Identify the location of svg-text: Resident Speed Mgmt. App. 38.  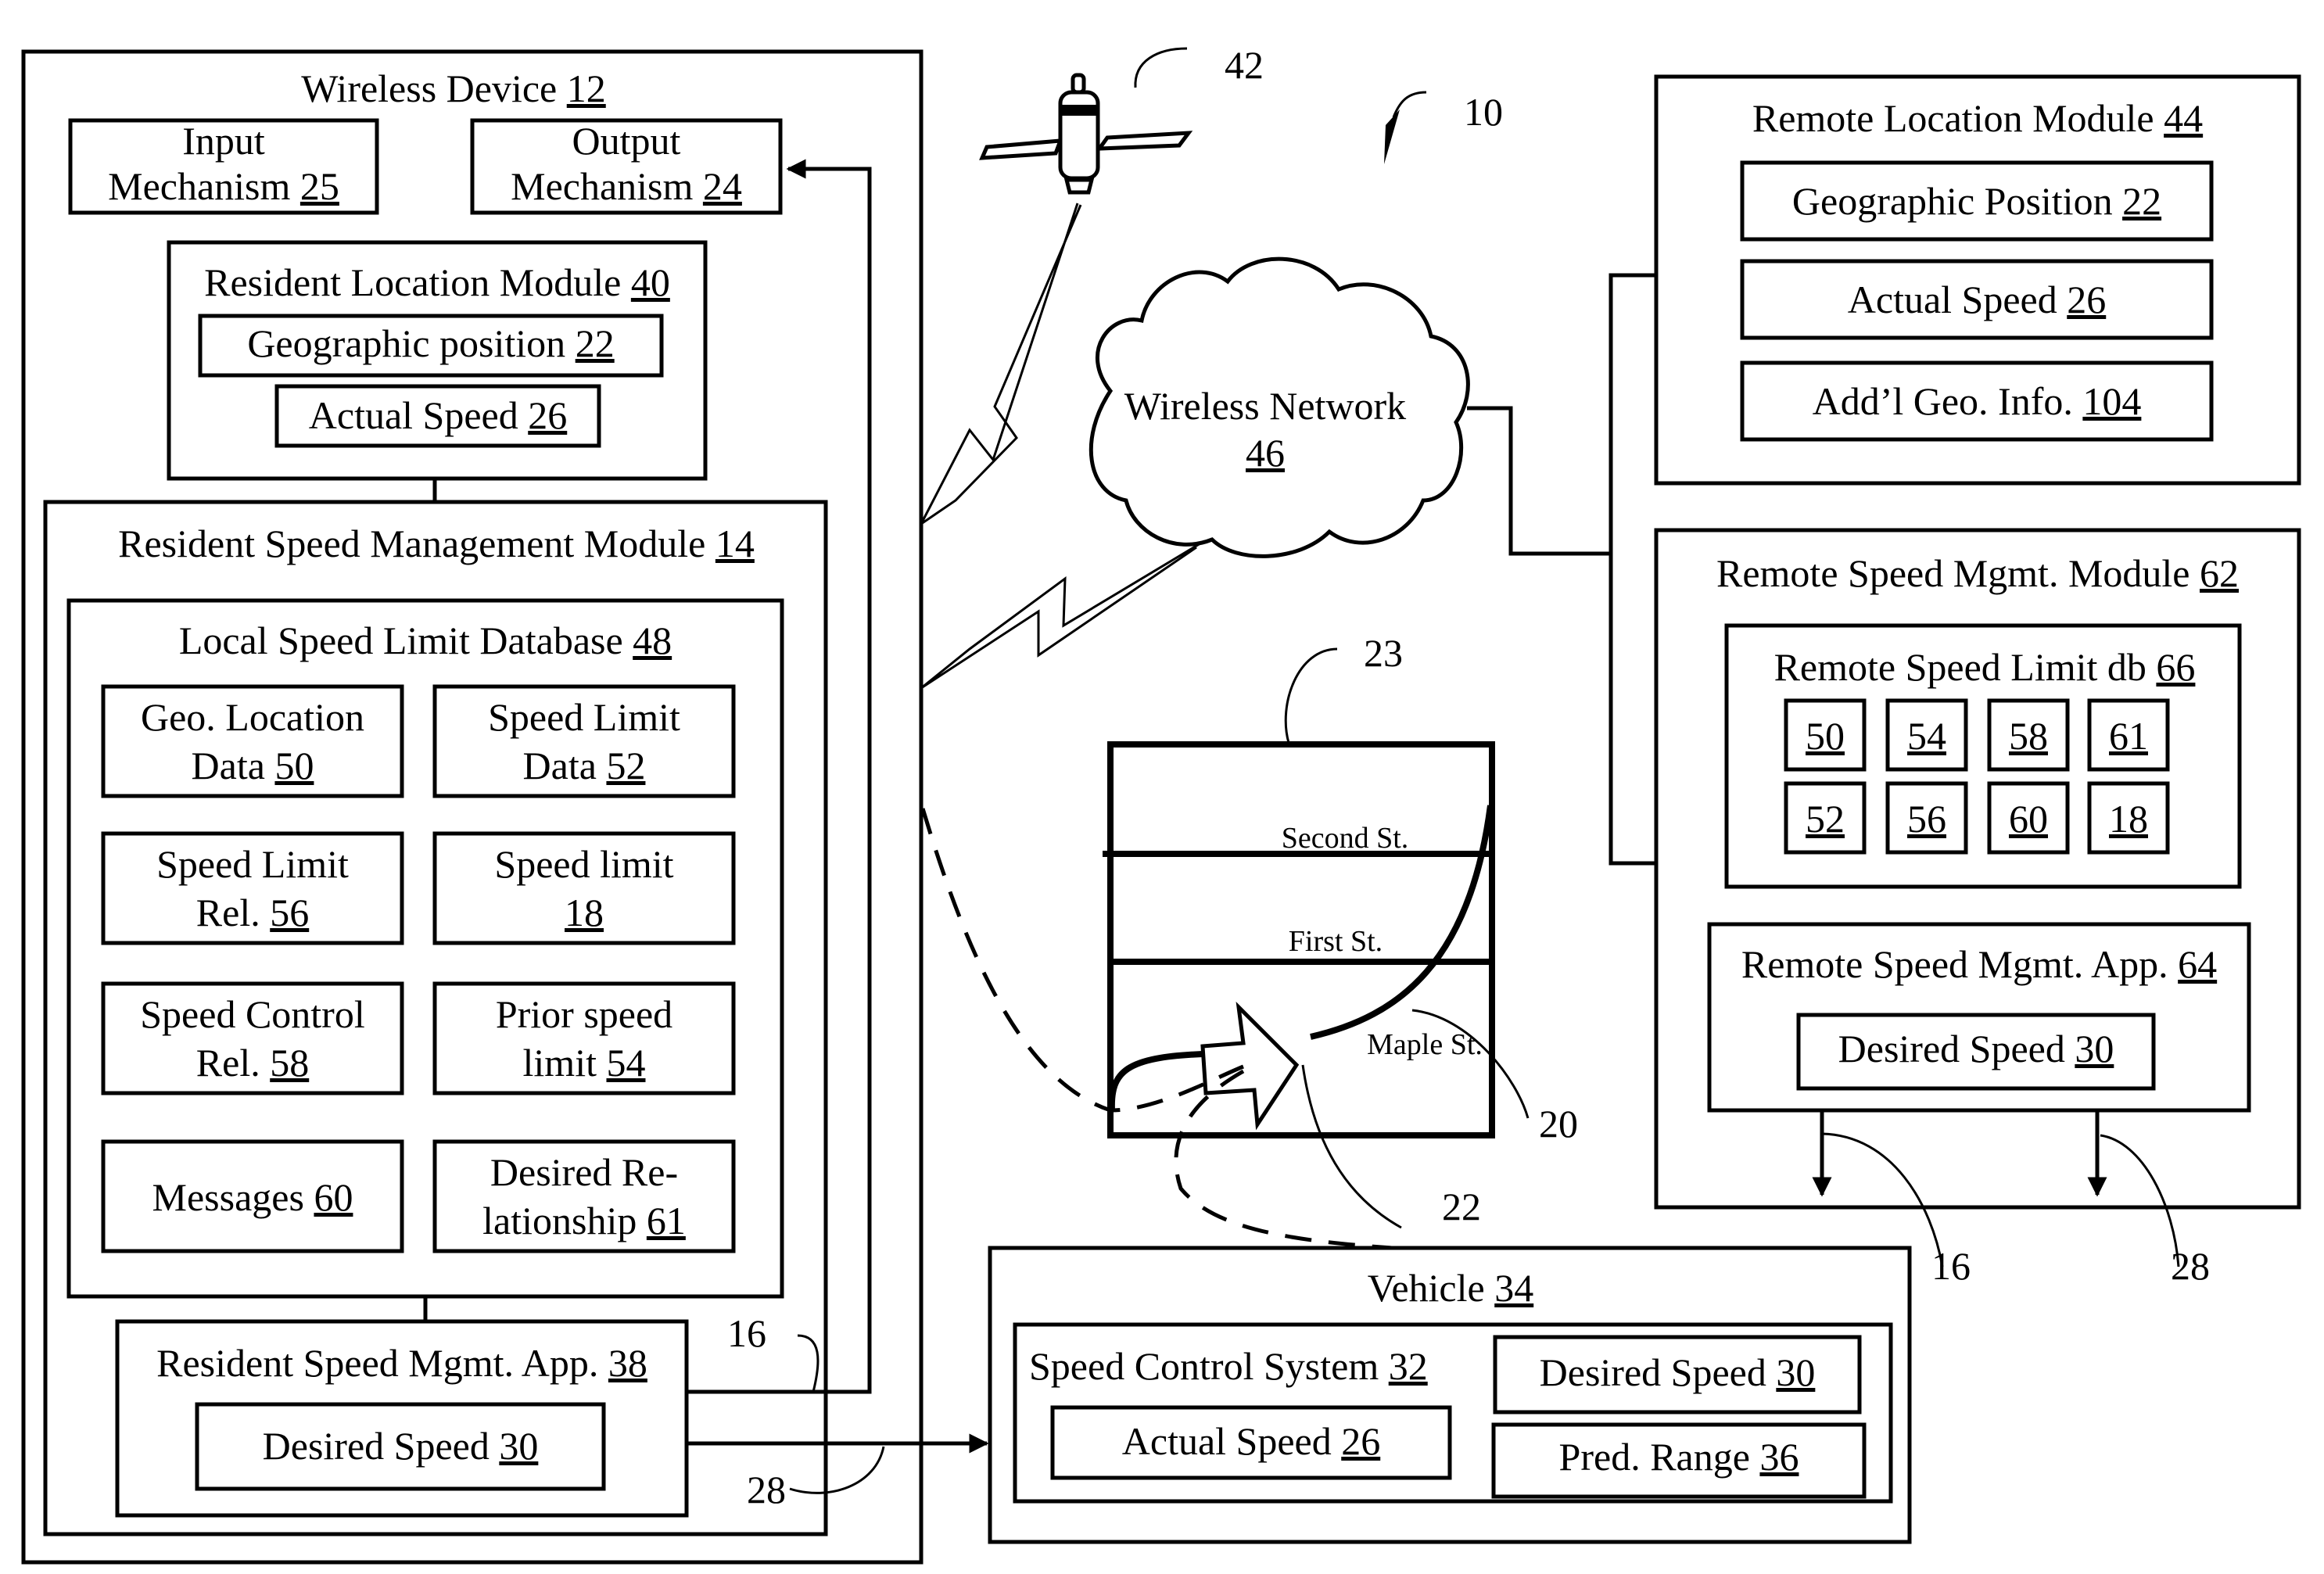
(401, 1363).